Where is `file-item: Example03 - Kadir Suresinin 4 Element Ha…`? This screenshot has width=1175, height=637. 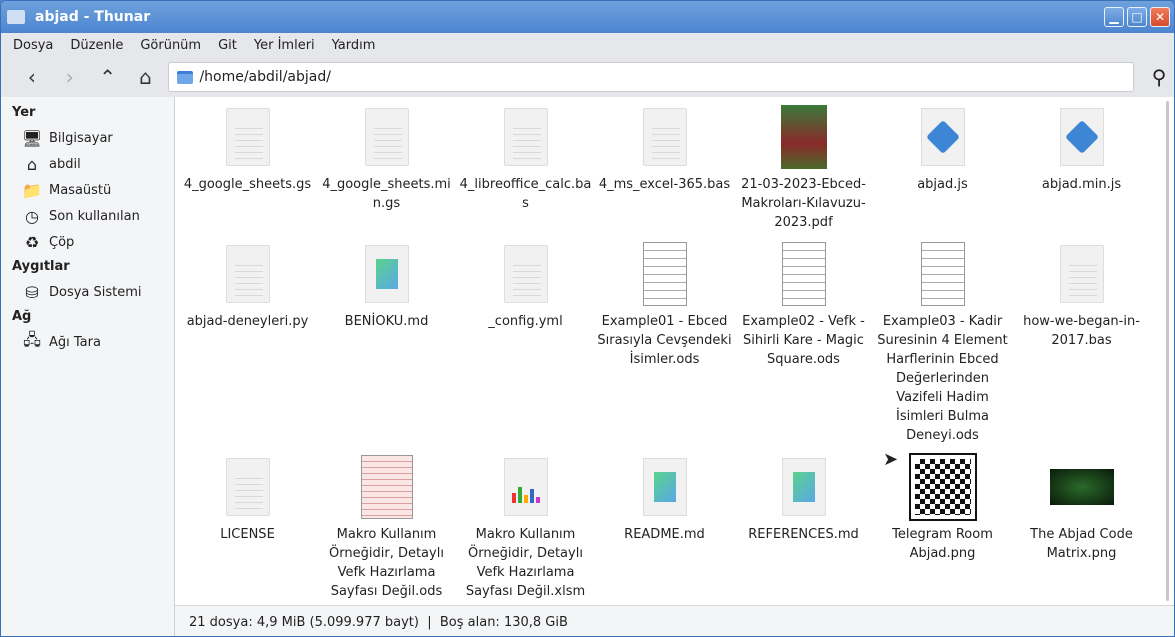 file-item: Example03 - Kadir Suresinin 4 Element Ha… is located at coordinates (942, 348).